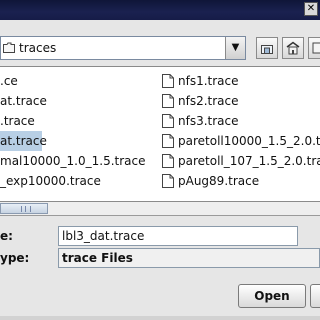 This screenshot has width=320, height=320. I want to click on scrollbar-thumb, so click(24, 208).